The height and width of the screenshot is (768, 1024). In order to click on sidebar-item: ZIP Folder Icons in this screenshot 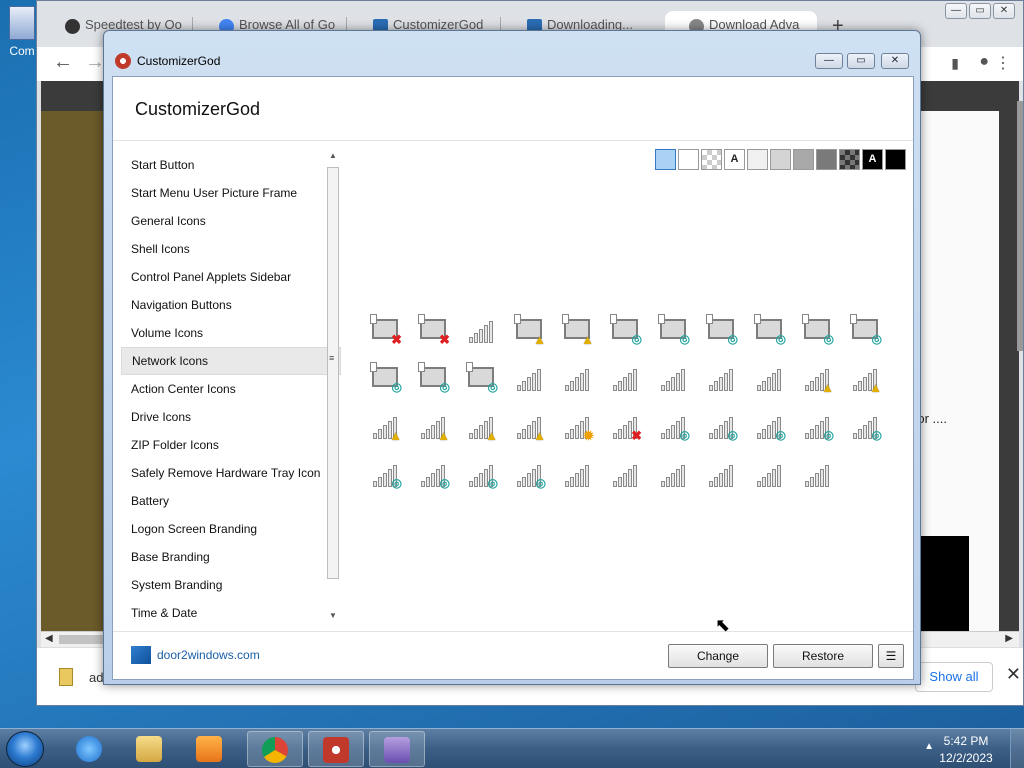, I will do `click(231, 445)`.